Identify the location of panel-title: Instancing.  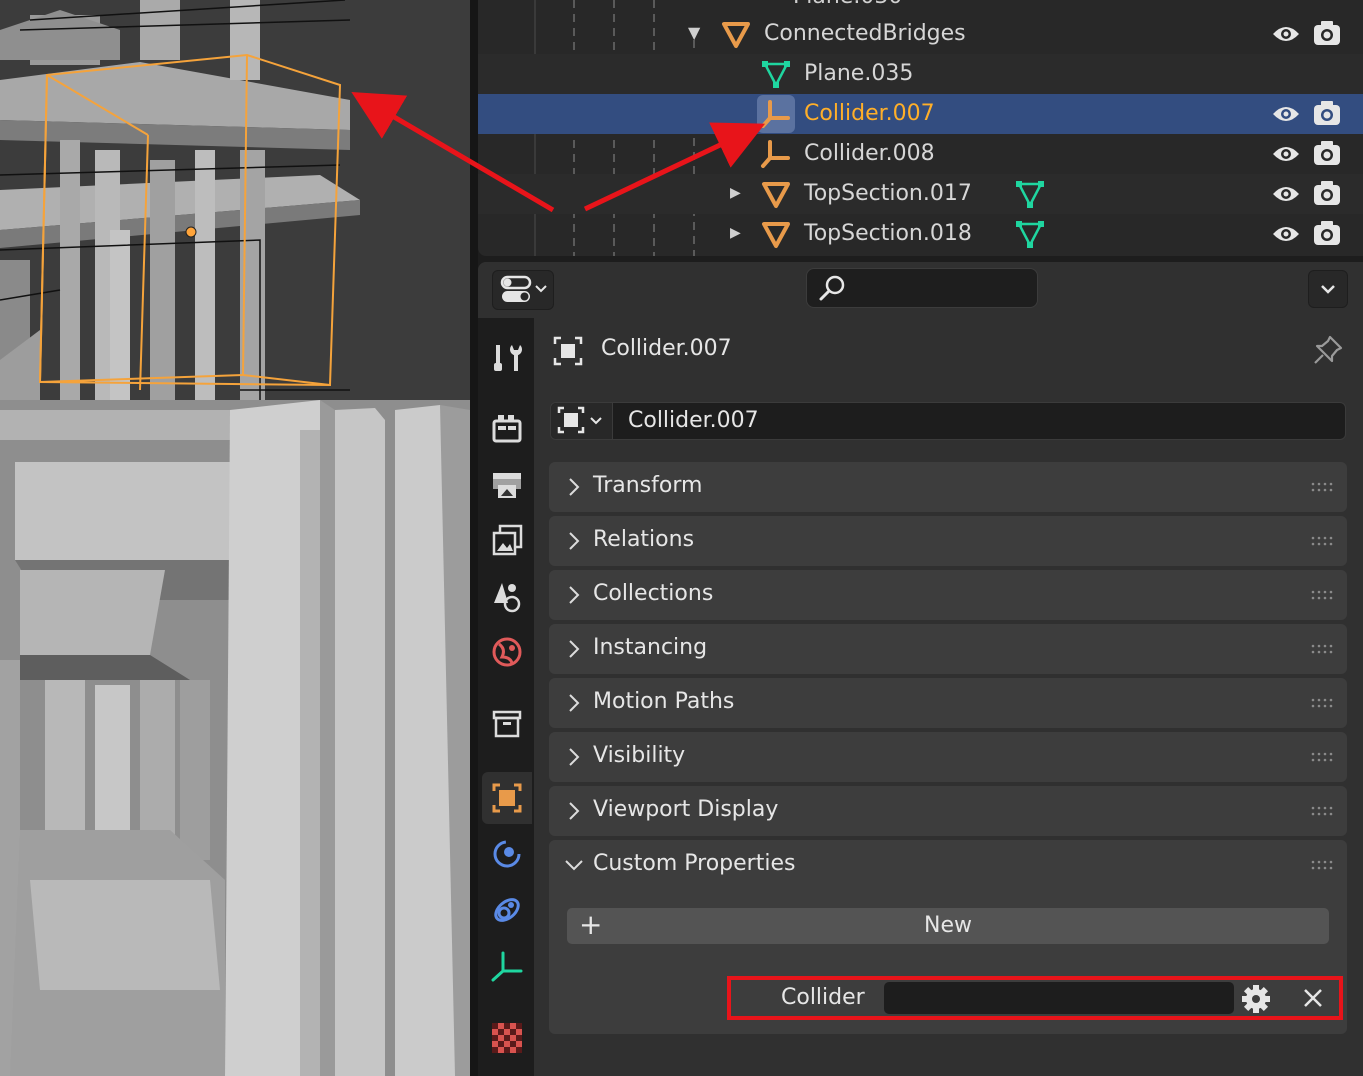
(650, 647).